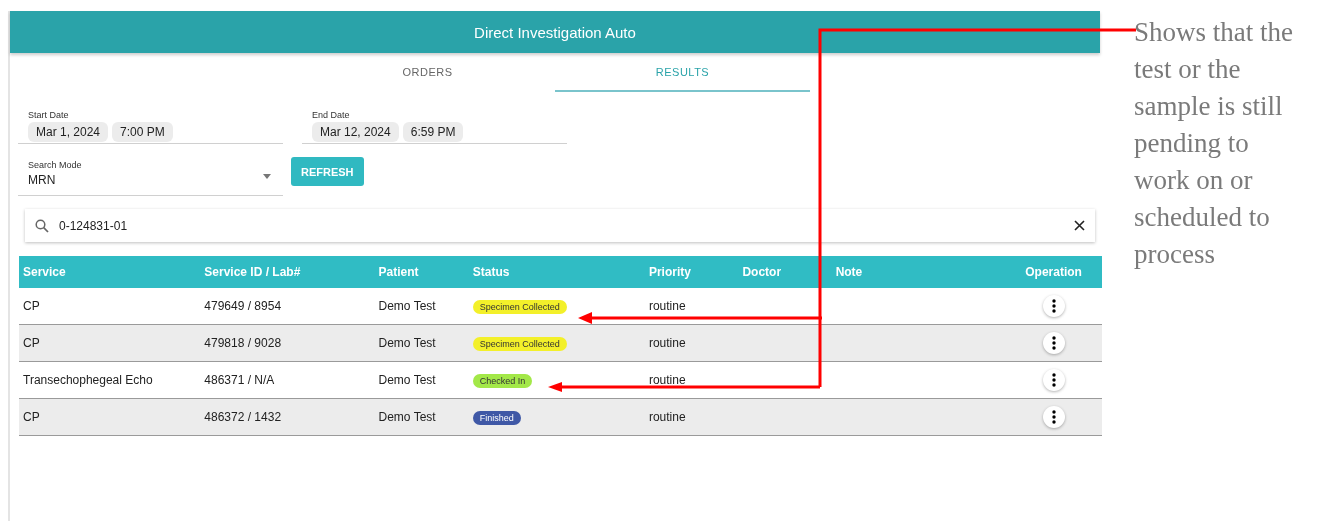 The image size is (1323, 521). What do you see at coordinates (1214, 143) in the screenshot?
I see `annotation-text: Shows that the test or the sample is still pending to work on or scheduled to process` at bounding box center [1214, 143].